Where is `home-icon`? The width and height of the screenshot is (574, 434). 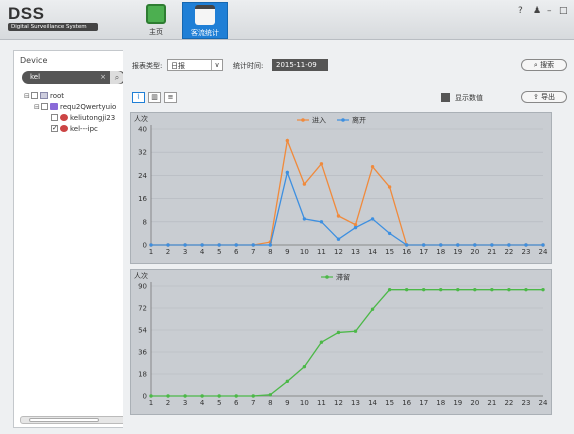 home-icon is located at coordinates (156, 14).